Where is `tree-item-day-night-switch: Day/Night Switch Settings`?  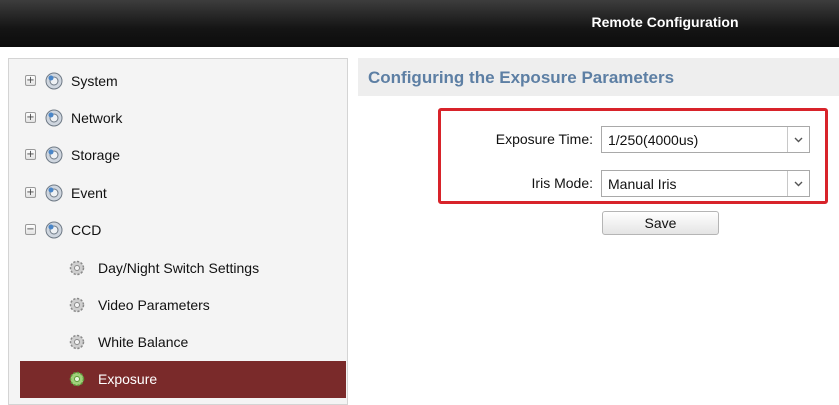
tree-item-day-night-switch: Day/Night Switch Settings is located at coordinates (178, 268).